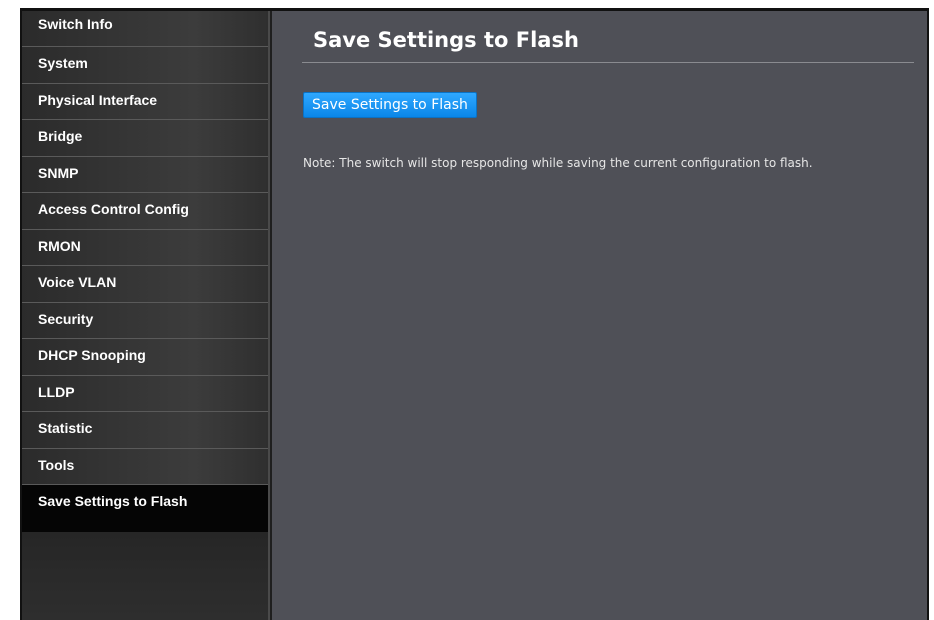 This screenshot has height=620, width=934. I want to click on sidebar-item-rmon: RMON, so click(145, 247).